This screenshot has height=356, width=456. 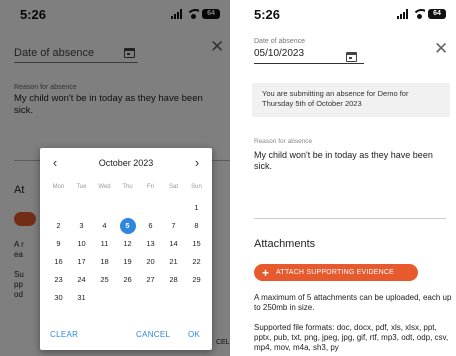 What do you see at coordinates (64, 334) in the screenshot?
I see `clear-button: CLEAR` at bounding box center [64, 334].